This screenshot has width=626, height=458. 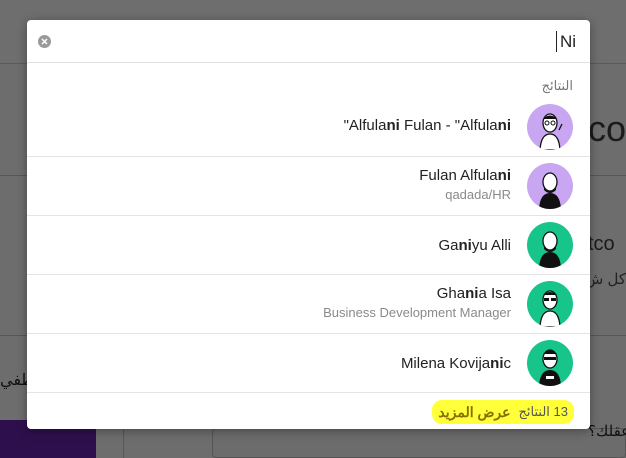 I want to click on background-text: كل ش, so click(x=605, y=279).